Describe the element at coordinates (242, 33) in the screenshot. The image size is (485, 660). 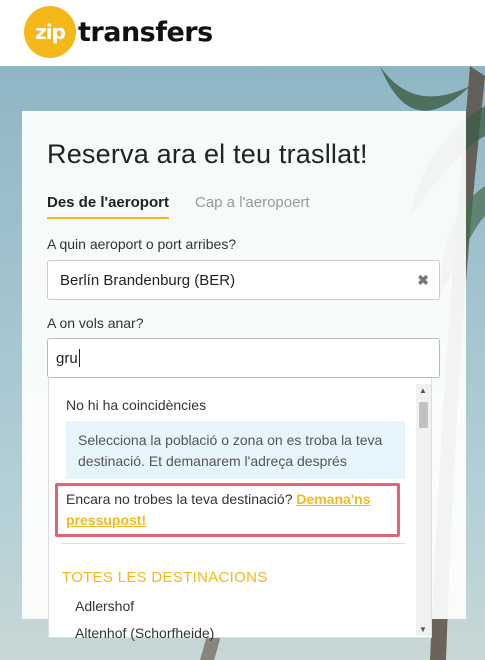
I see `site-header: zip transfers` at that location.